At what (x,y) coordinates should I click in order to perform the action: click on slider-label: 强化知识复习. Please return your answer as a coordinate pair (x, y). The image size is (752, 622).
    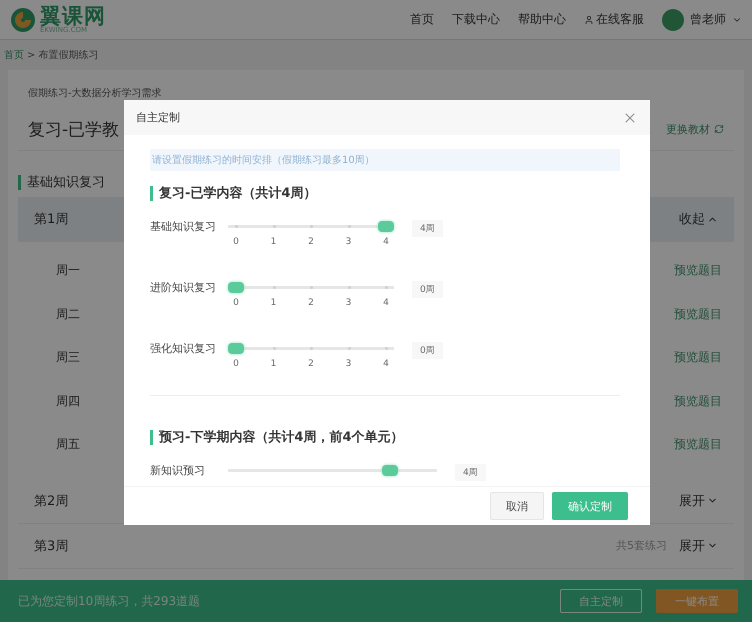
    Looking at the image, I should click on (183, 349).